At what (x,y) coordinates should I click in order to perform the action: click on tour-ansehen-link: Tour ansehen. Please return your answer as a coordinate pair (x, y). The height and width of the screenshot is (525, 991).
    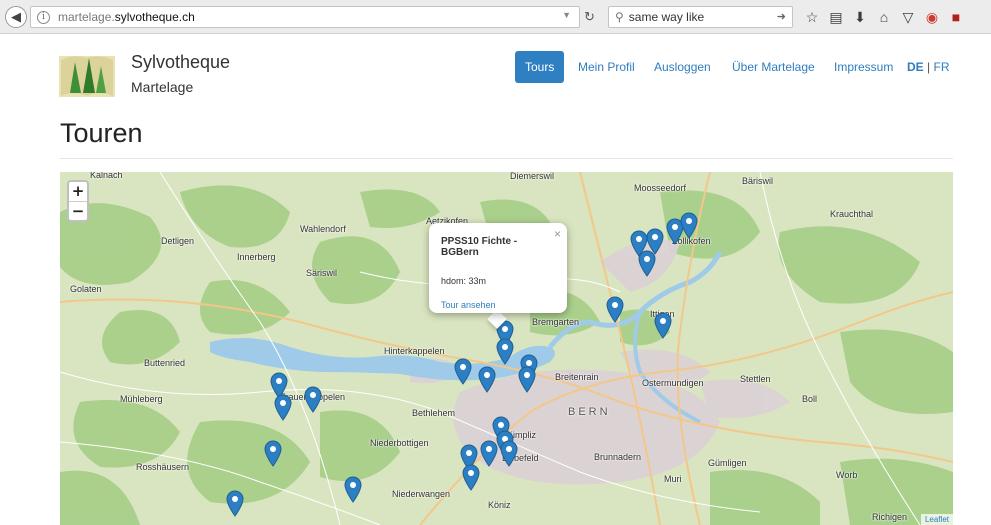
    Looking at the image, I should click on (498, 305).